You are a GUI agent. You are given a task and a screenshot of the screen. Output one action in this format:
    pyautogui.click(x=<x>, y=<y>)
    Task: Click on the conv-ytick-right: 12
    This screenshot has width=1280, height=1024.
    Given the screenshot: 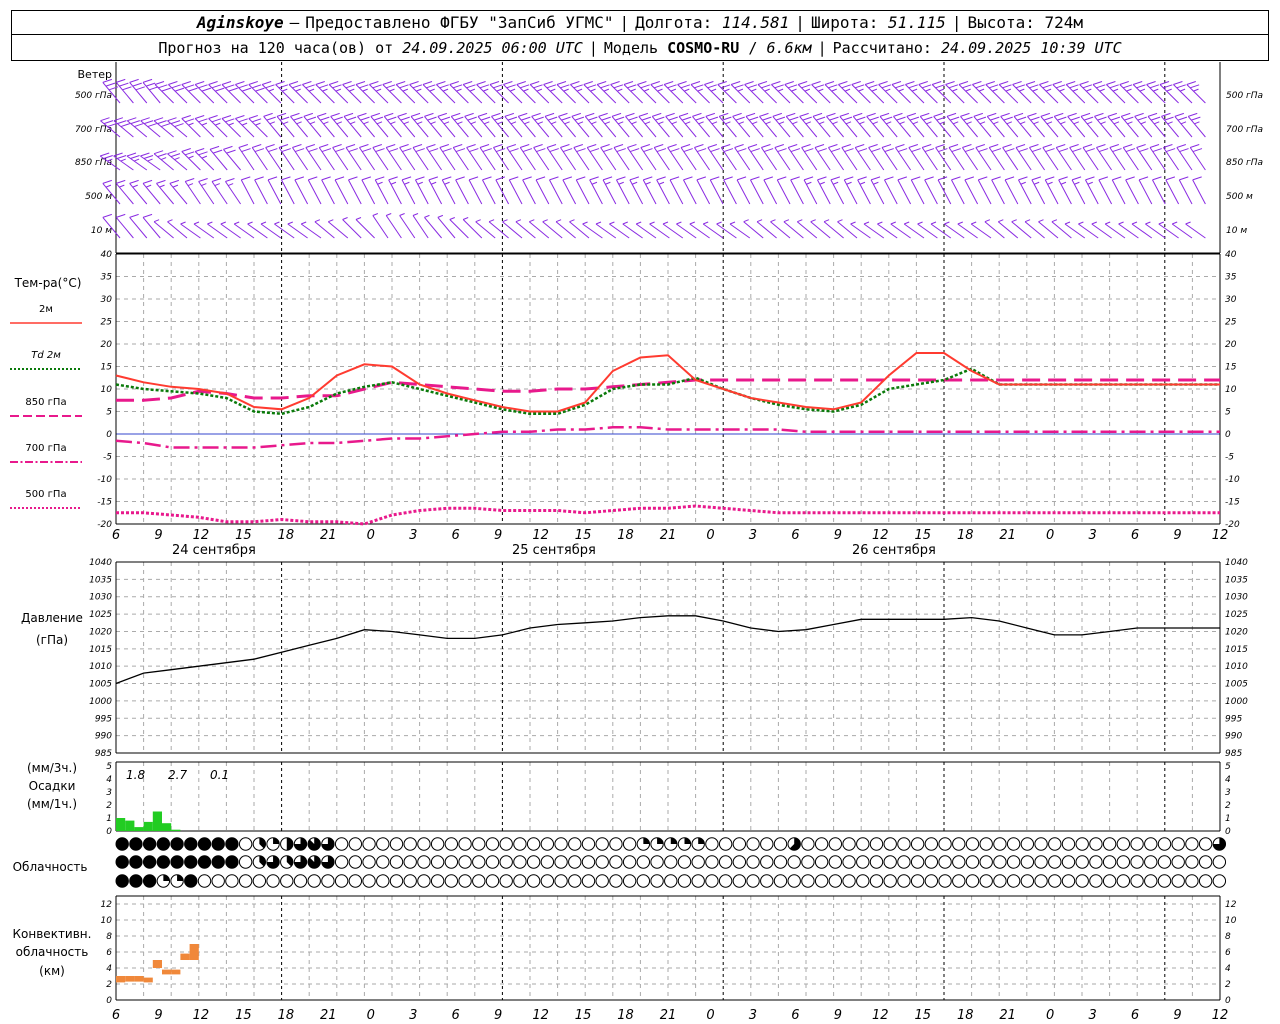 What is the action you would take?
    pyautogui.click(x=1231, y=905)
    